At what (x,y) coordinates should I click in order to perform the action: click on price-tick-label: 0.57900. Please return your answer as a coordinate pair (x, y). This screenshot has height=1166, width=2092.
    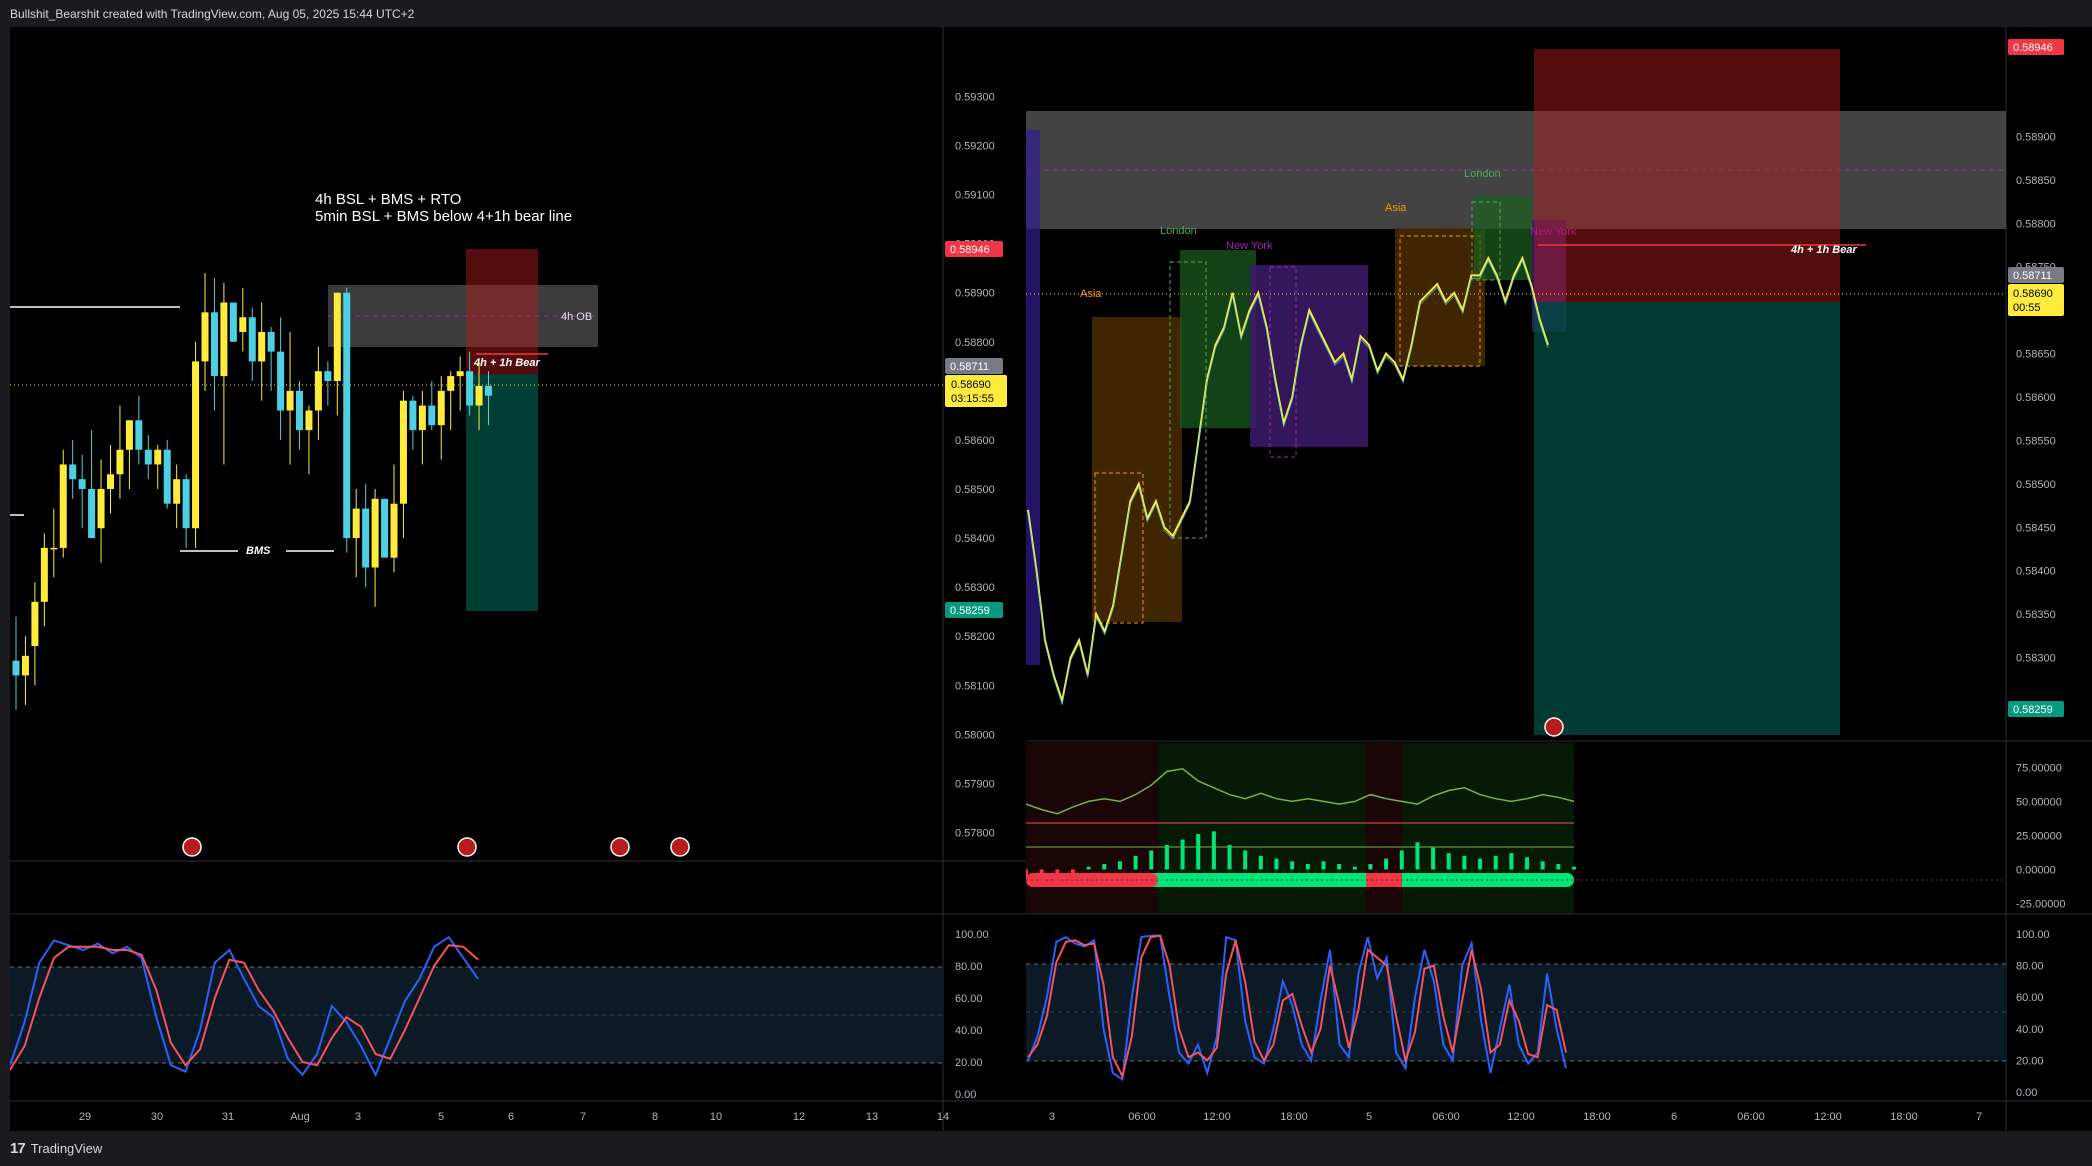
    Looking at the image, I should click on (975, 784).